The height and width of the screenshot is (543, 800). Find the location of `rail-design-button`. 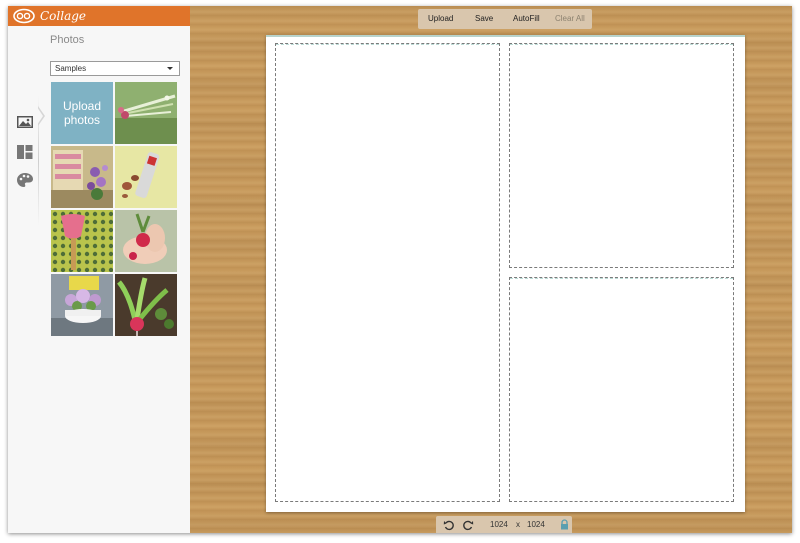

rail-design-button is located at coordinates (25, 180).